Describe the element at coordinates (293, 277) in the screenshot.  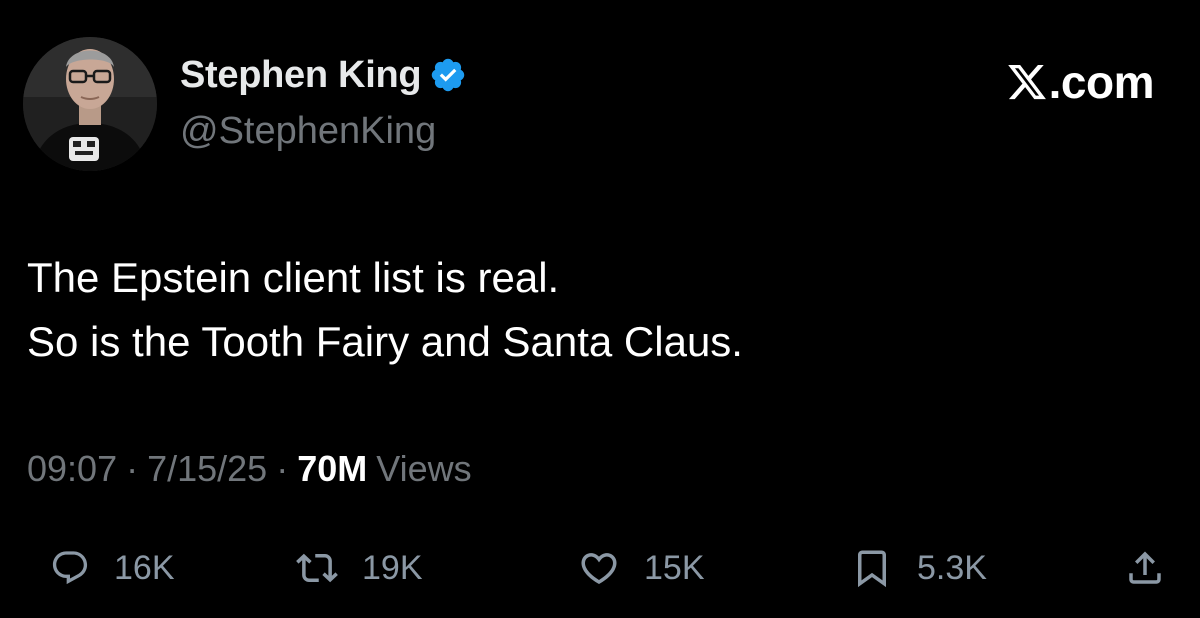
I see `tweet-text-line: The Epstein client list is real.` at that location.